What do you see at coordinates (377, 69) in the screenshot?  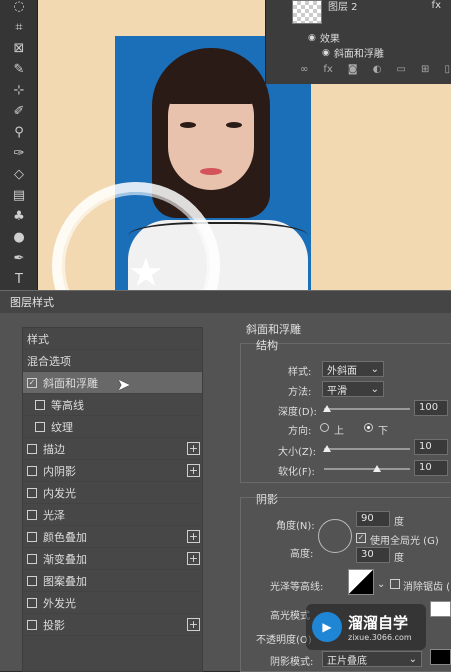 I see `adjustment-icon: ◐` at bounding box center [377, 69].